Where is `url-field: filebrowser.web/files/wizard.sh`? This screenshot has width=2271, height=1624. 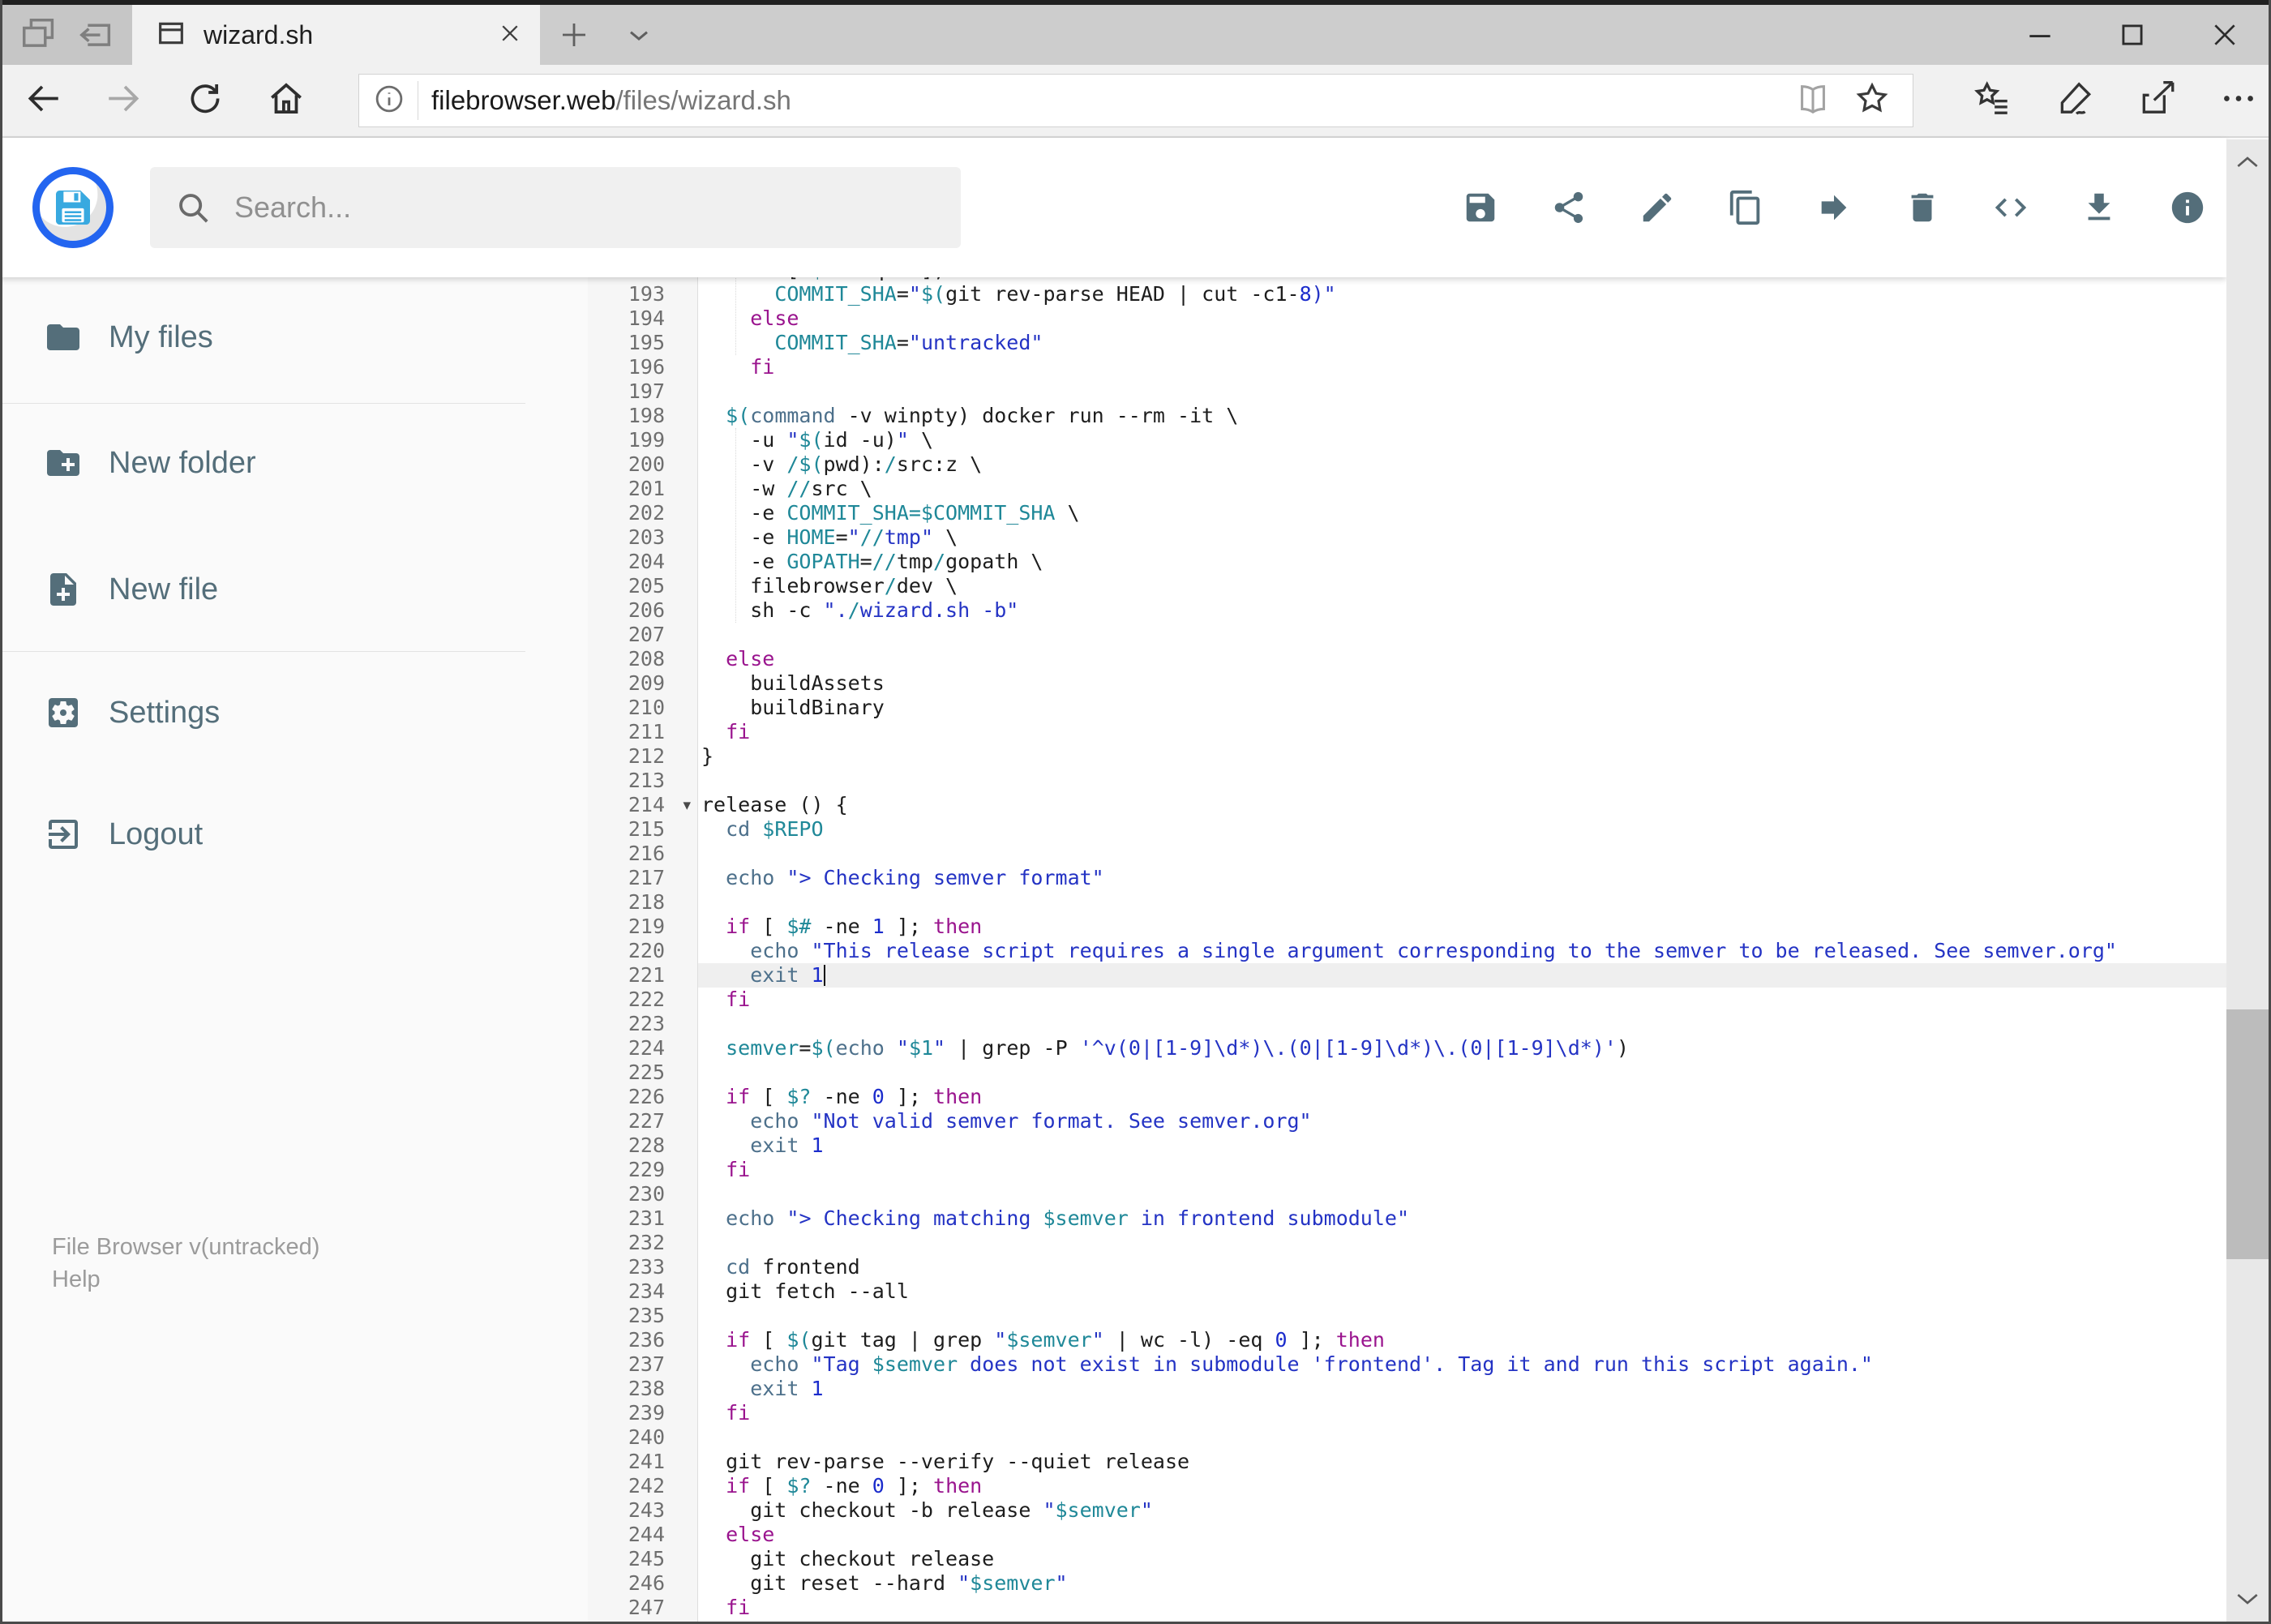 url-field: filebrowser.web/files/wizard.sh is located at coordinates (1135, 101).